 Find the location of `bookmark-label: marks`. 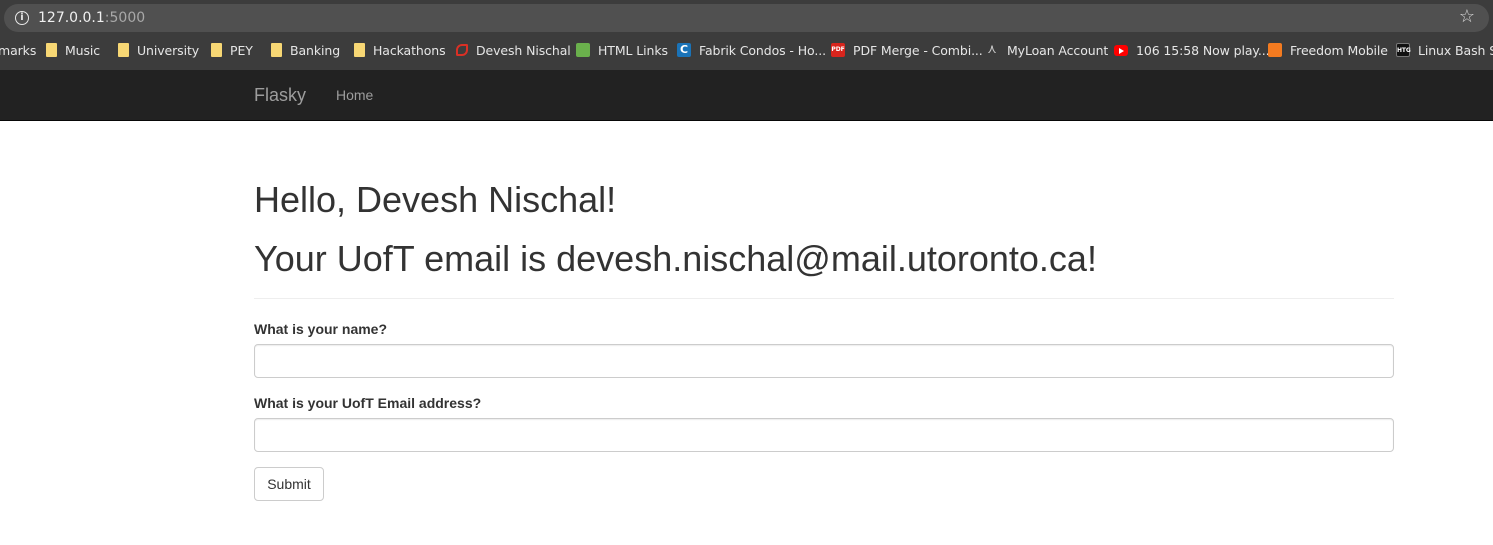

bookmark-label: marks is located at coordinates (18, 50).